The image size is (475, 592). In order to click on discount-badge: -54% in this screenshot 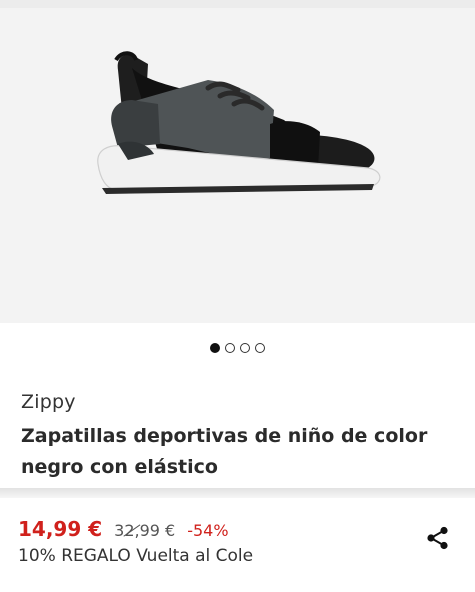, I will do `click(208, 530)`.